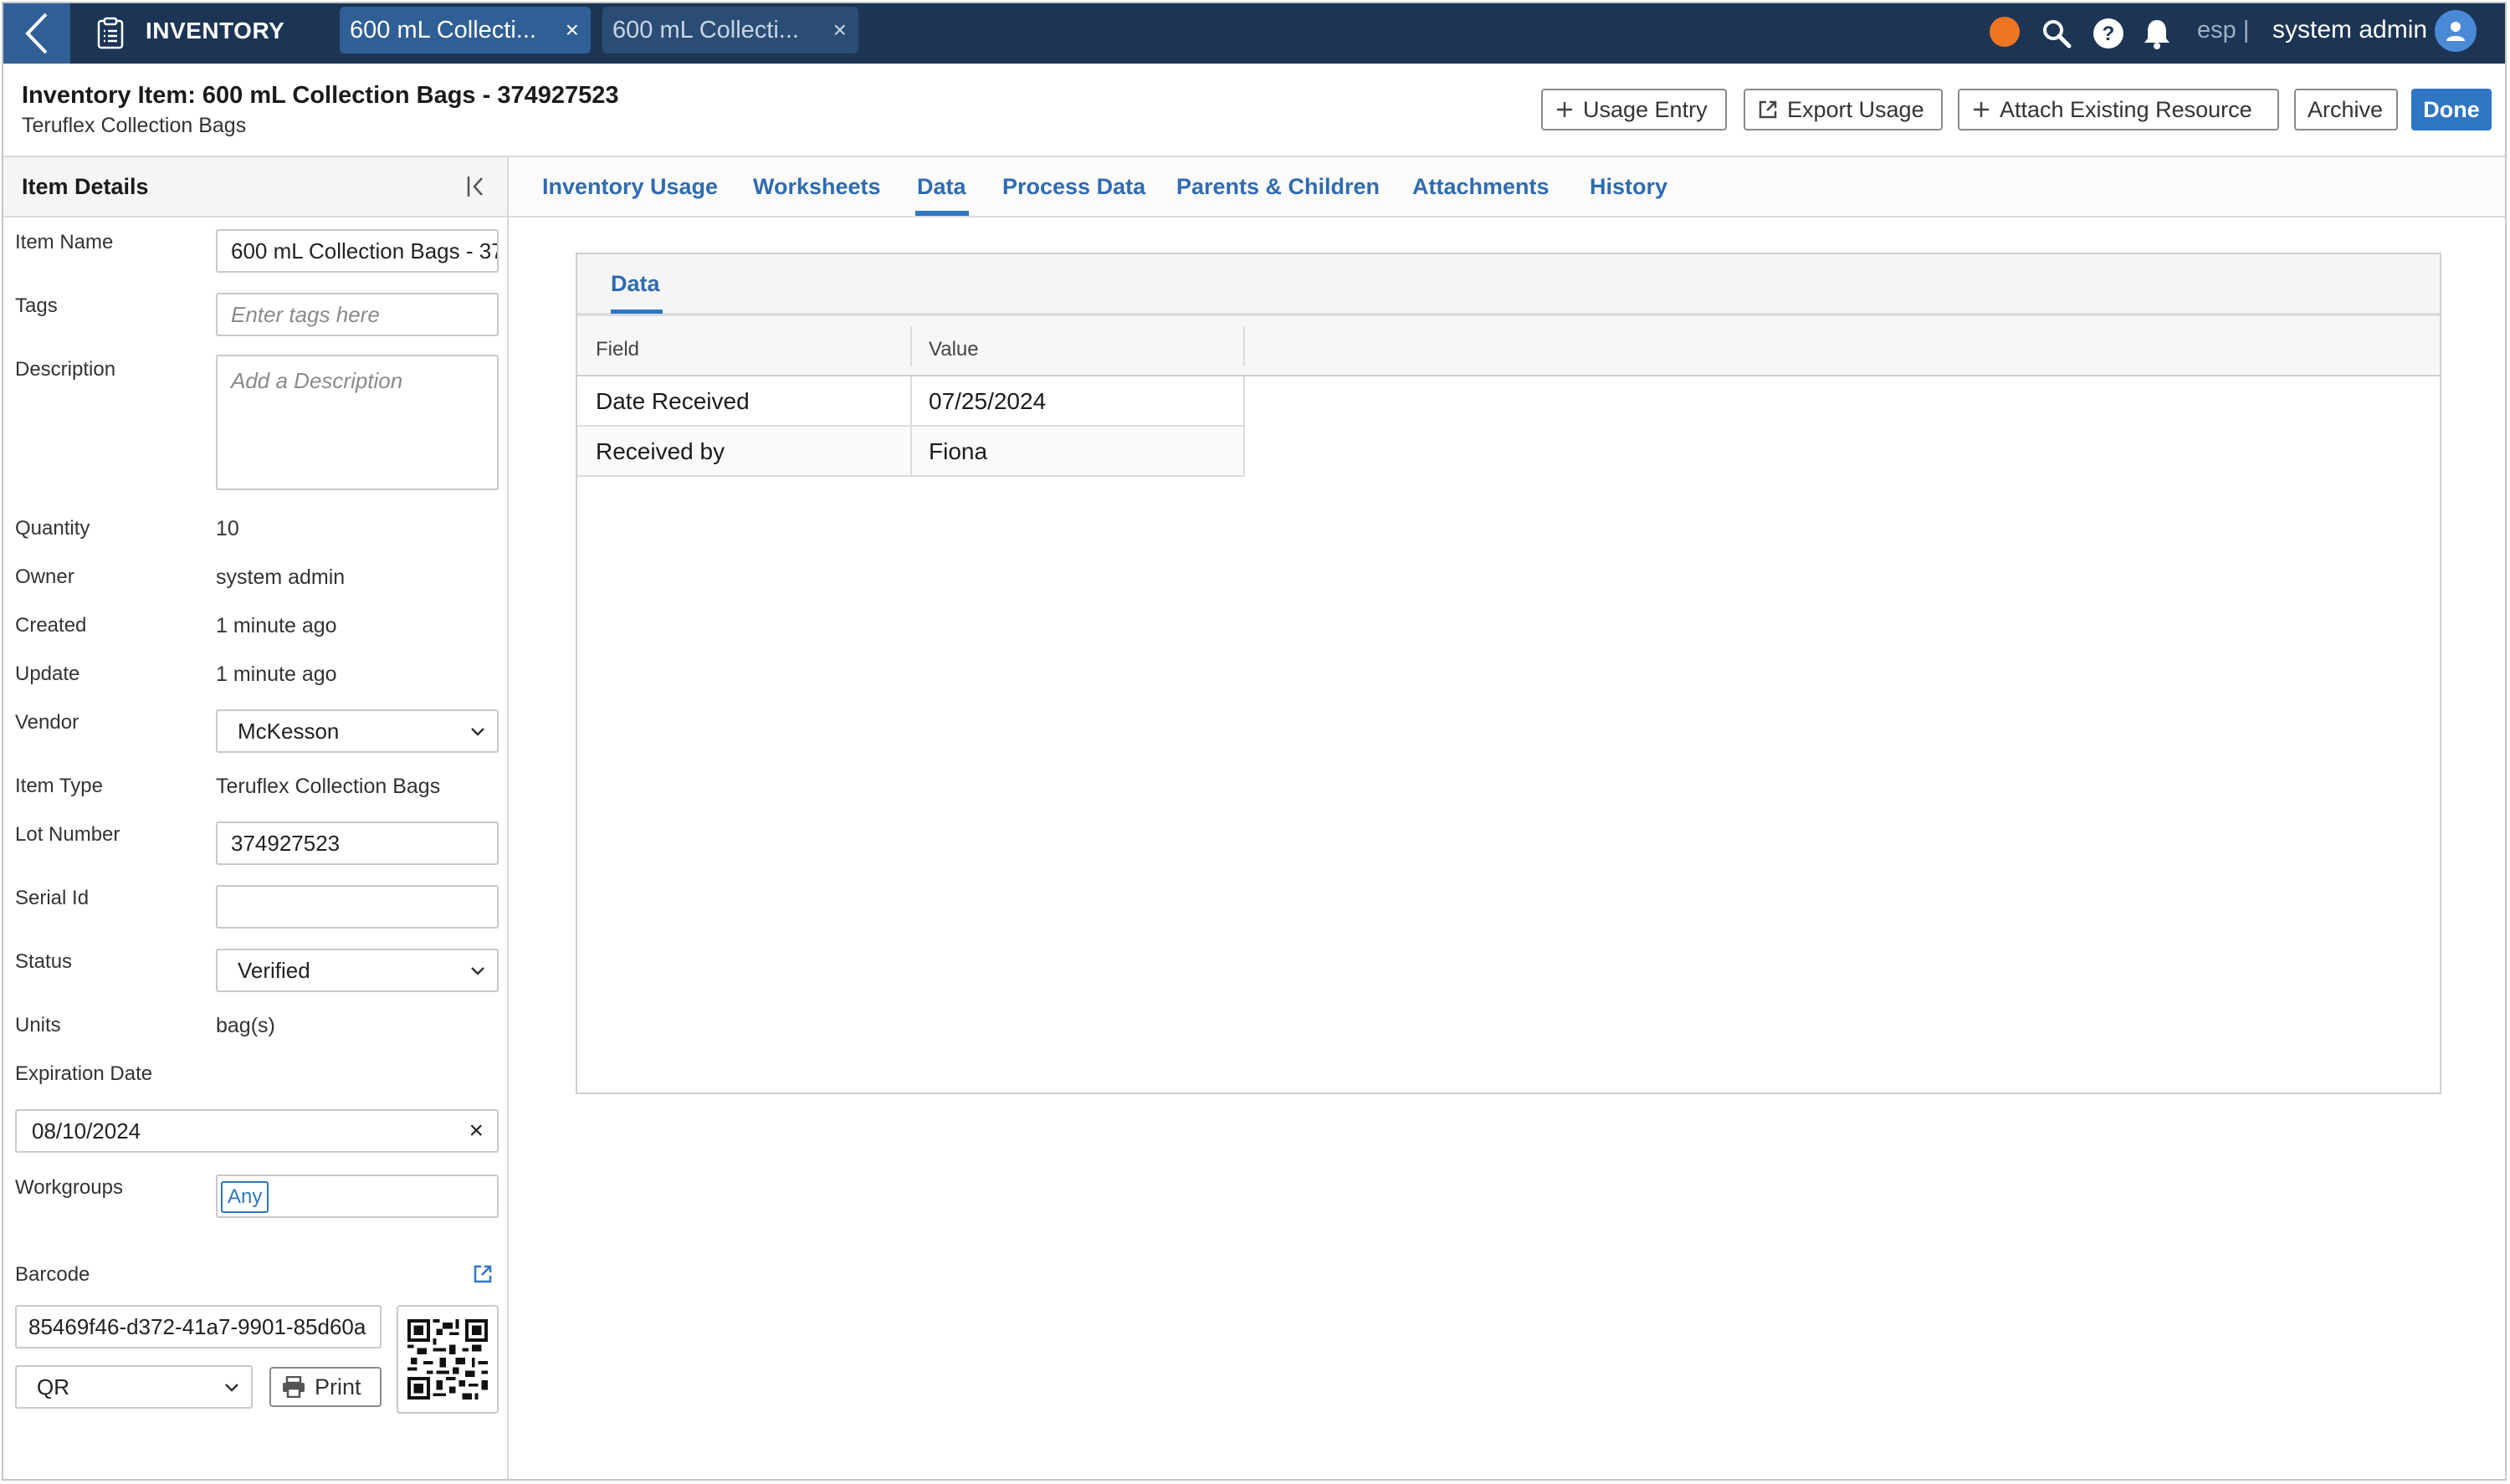  What do you see at coordinates (958, 451) in the screenshot?
I see `value-cell: Fiona` at bounding box center [958, 451].